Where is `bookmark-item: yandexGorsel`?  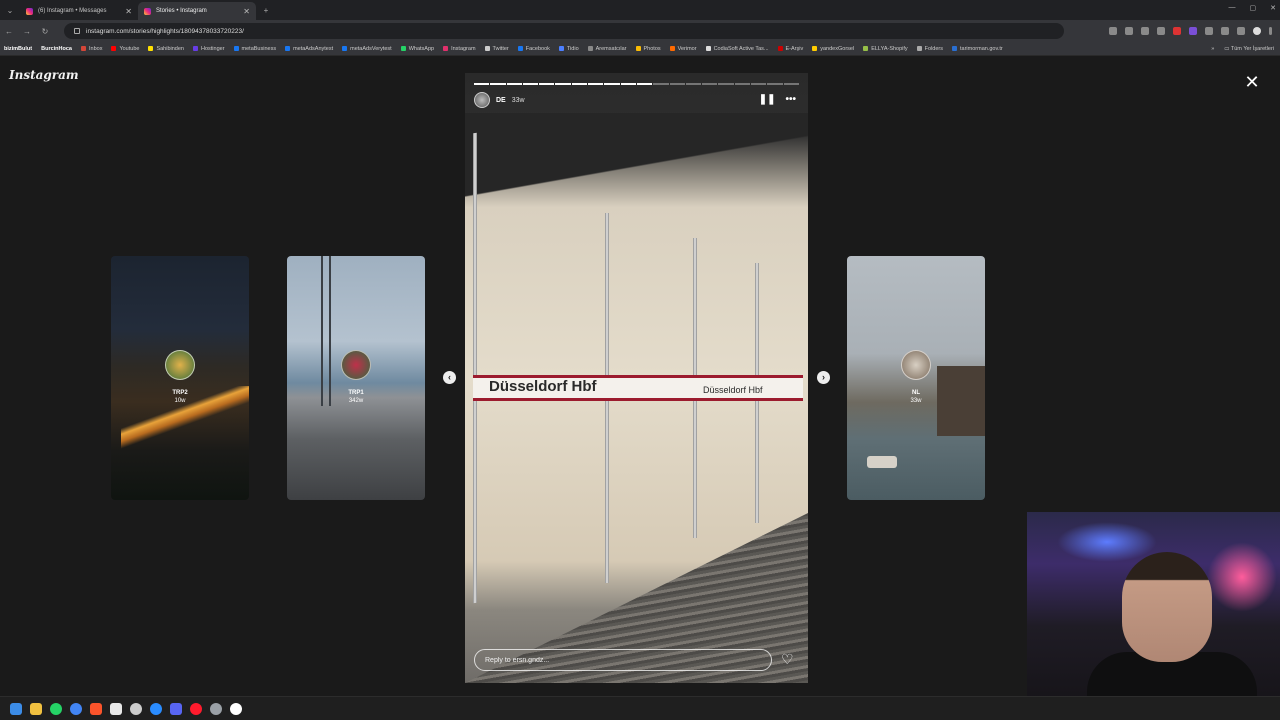
bookmark-item: yandexGorsel is located at coordinates (833, 49).